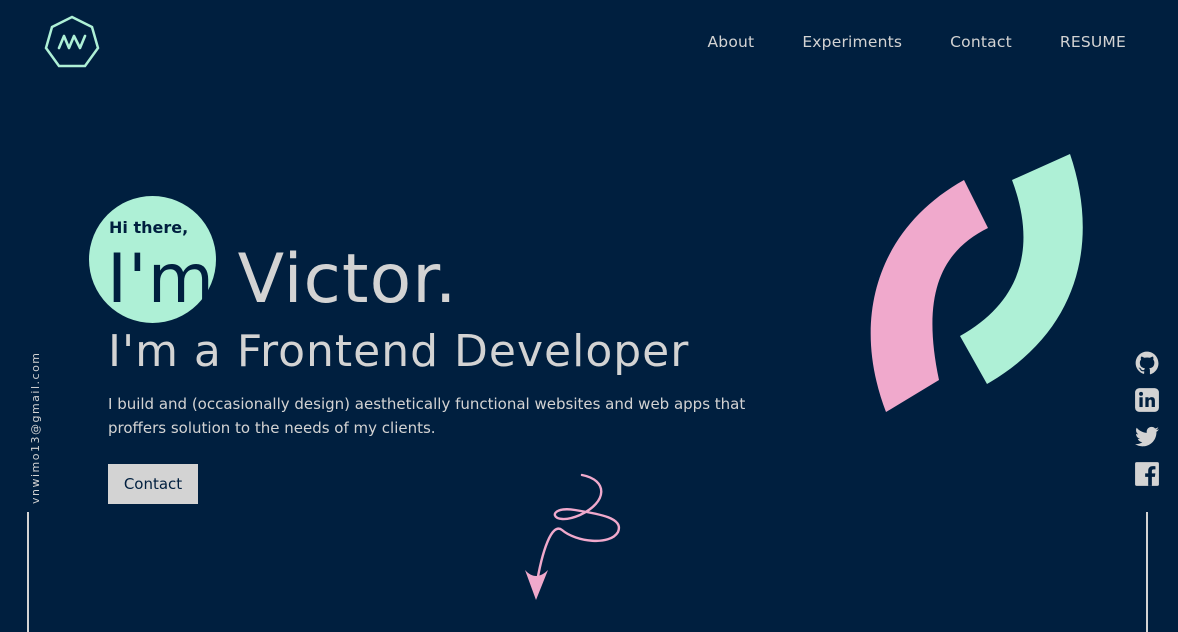 This screenshot has width=1178, height=632. I want to click on name-text: Victor., so click(347, 279).